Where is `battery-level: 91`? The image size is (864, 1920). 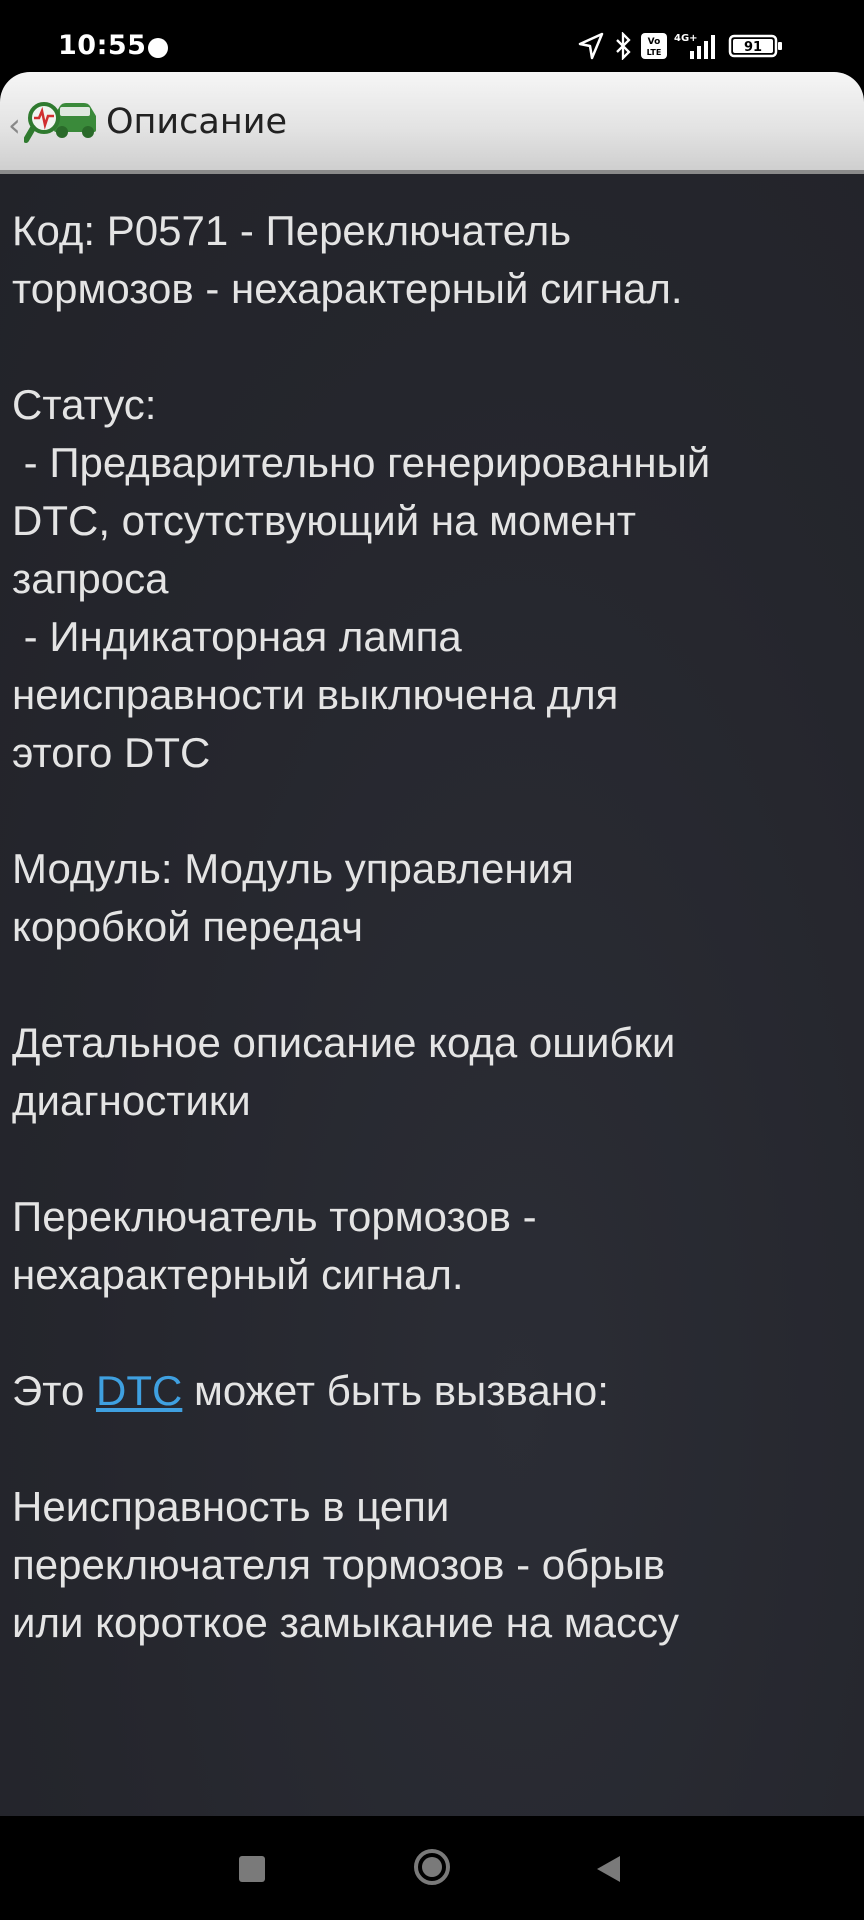 battery-level: 91 is located at coordinates (753, 47).